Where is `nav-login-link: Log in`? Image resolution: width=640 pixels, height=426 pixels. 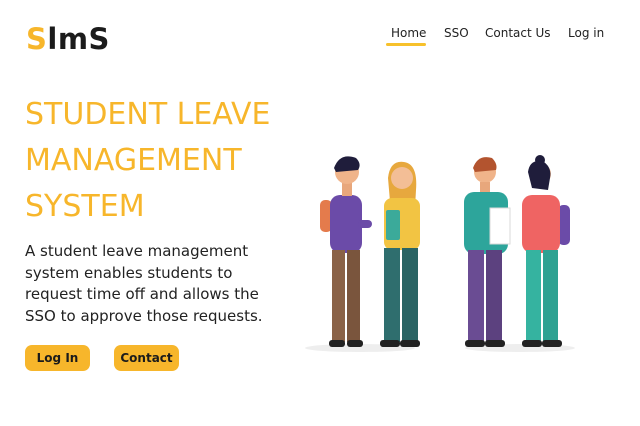 nav-login-link: Log in is located at coordinates (586, 33).